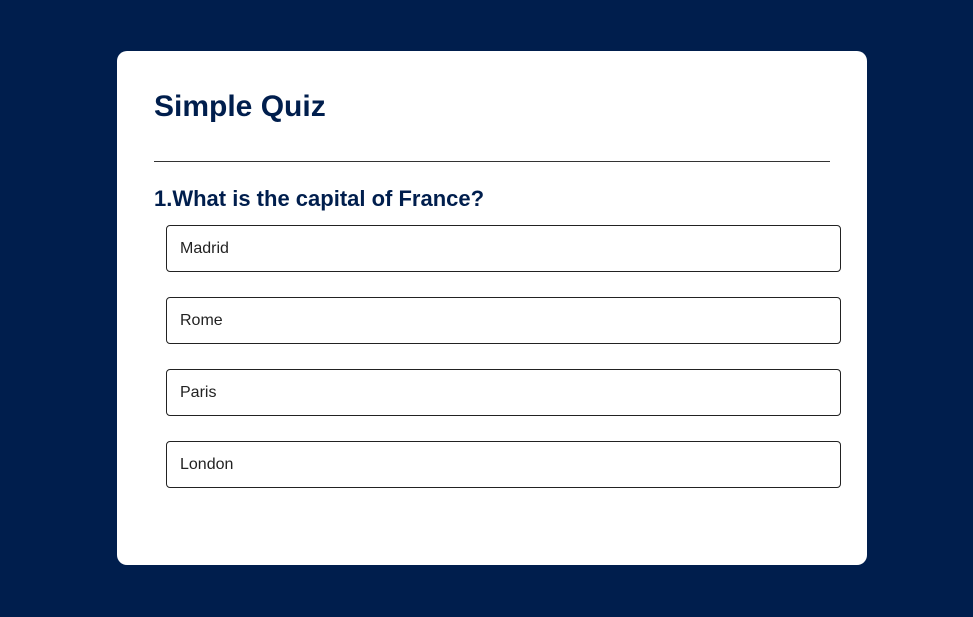  Describe the element at coordinates (503, 248) in the screenshot. I see `answer-button-madrid: Madrid` at that location.